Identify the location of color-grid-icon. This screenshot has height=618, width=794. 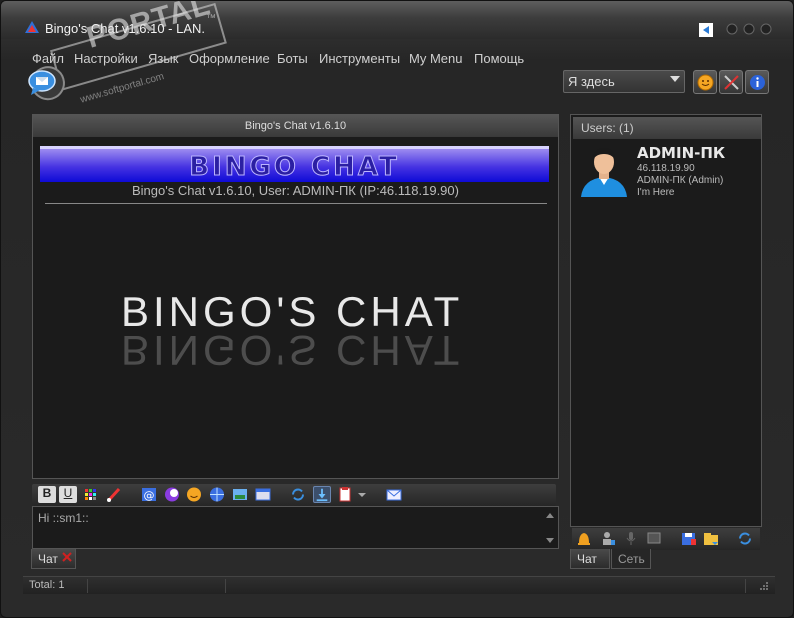
(91, 494).